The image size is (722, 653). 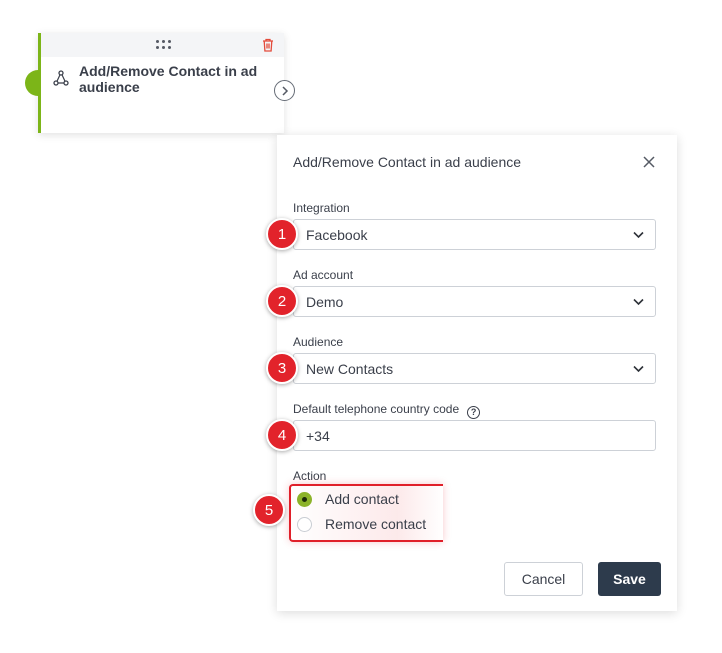 I want to click on ad-account-value: Demo, so click(x=325, y=301).